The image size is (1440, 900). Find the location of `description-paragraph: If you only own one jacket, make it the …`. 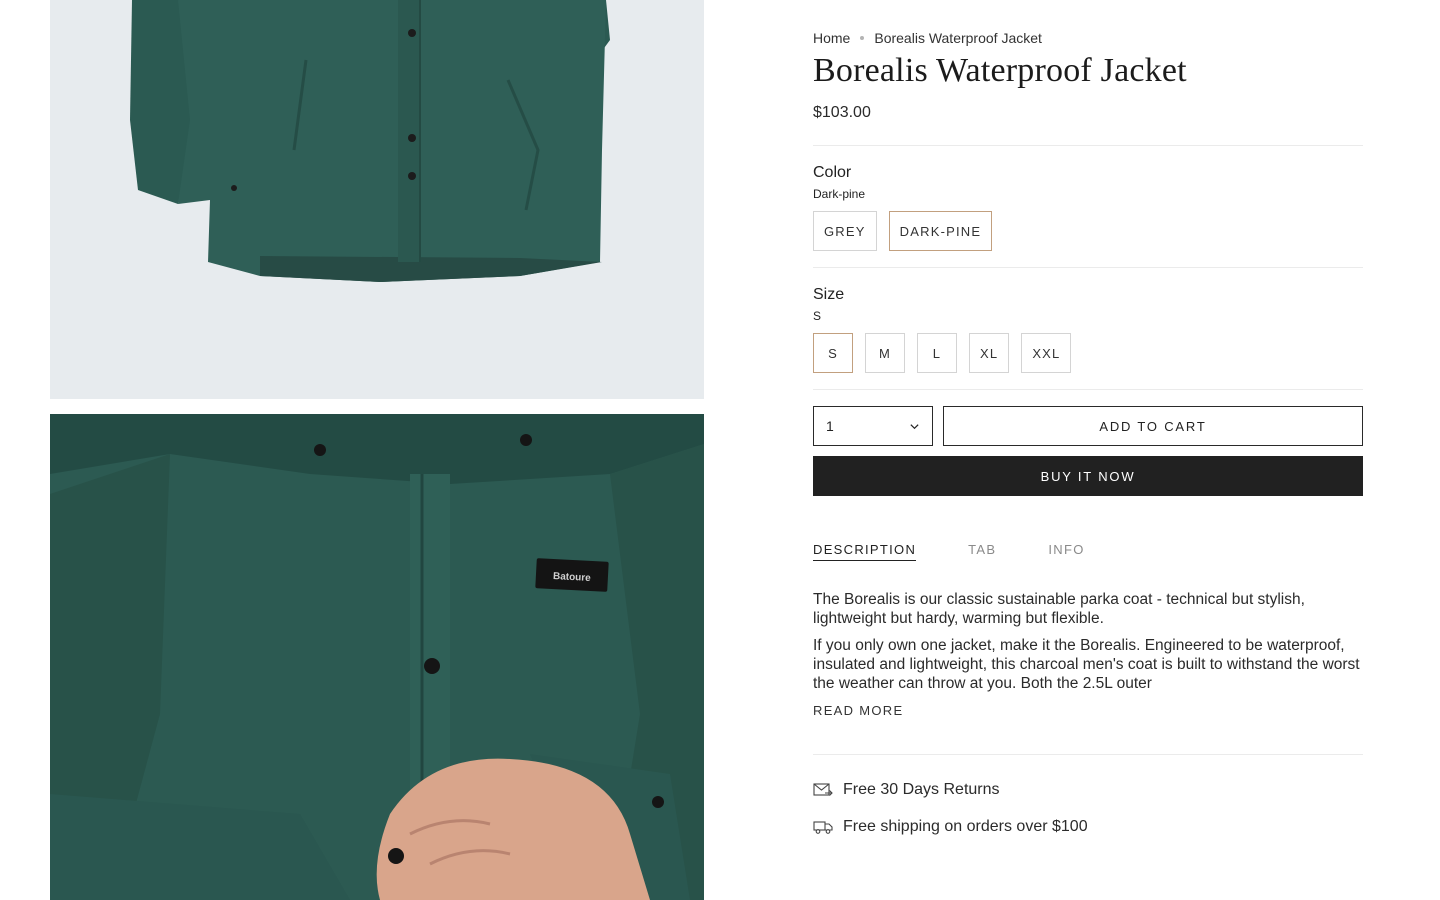

description-paragraph: If you only own one jacket, make it the … is located at coordinates (1086, 664).